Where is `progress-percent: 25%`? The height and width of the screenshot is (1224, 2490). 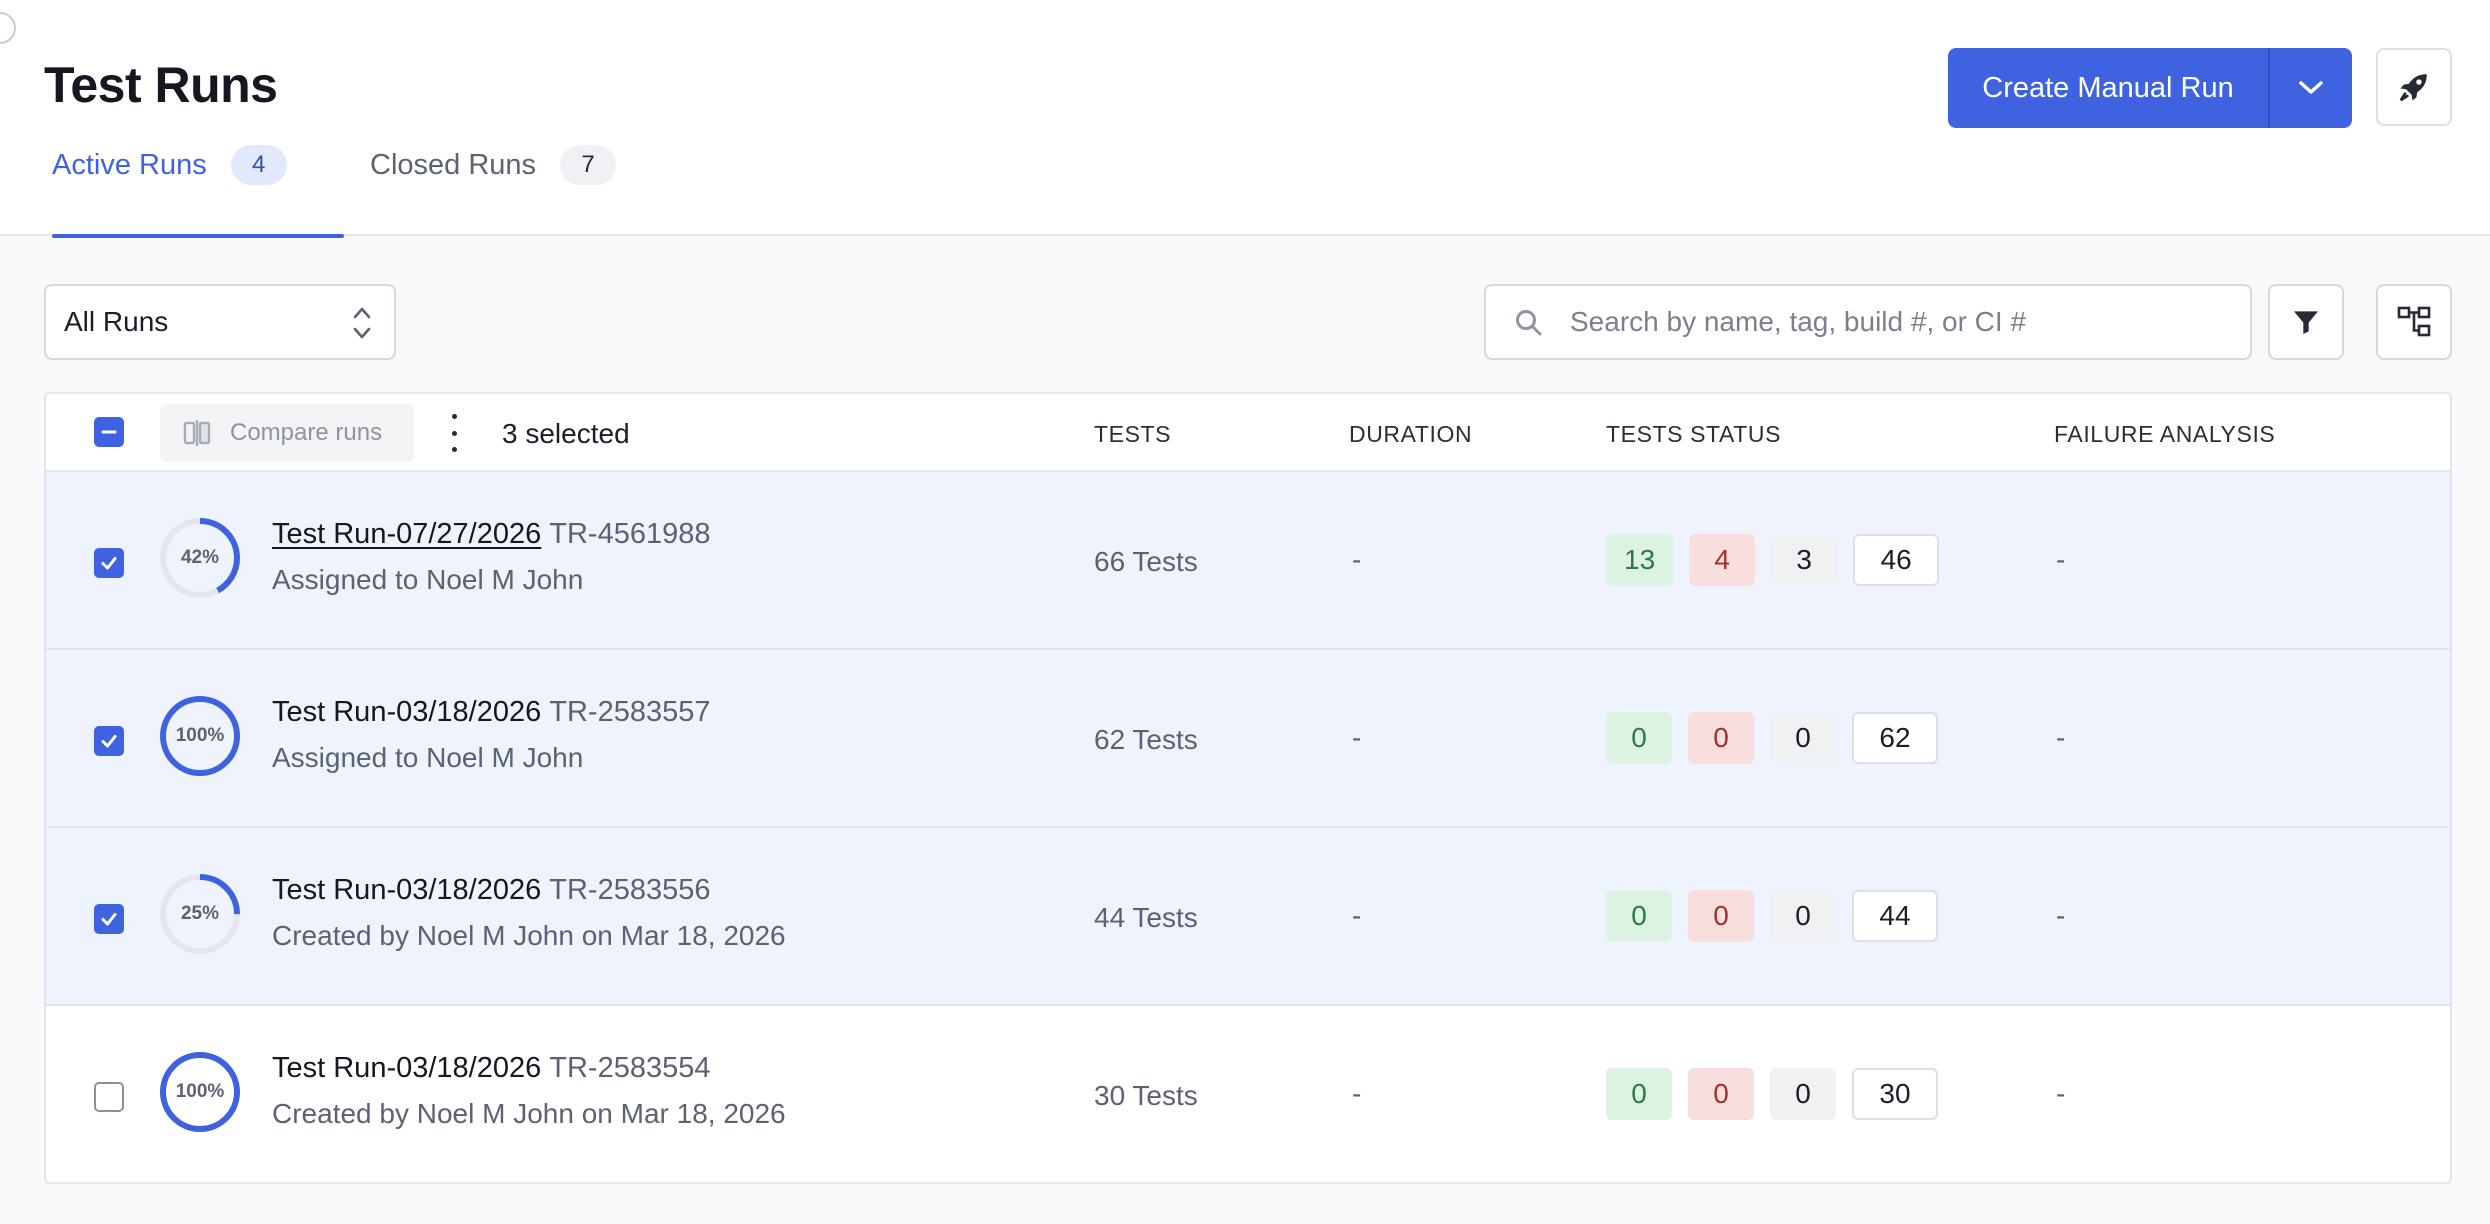 progress-percent: 25% is located at coordinates (200, 913).